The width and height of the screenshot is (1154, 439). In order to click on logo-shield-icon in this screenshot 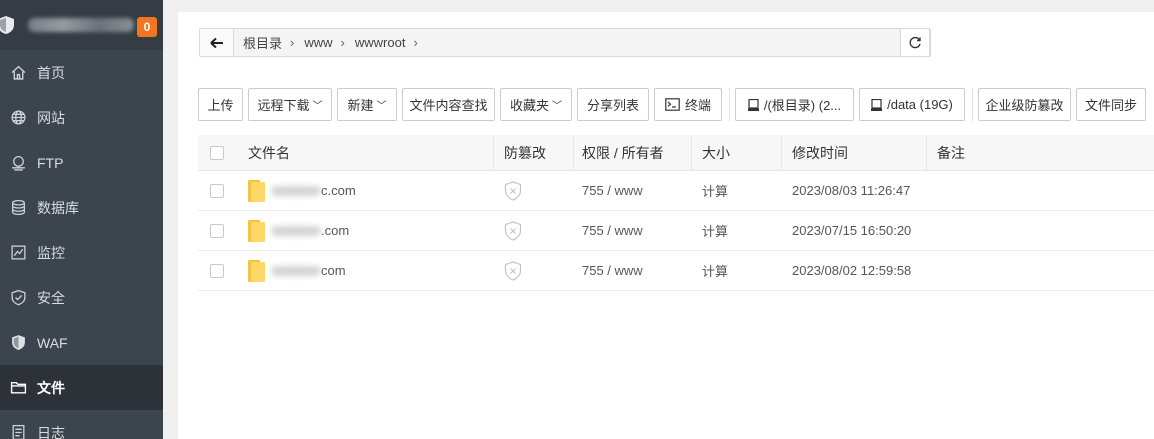, I will do `click(7, 25)`.